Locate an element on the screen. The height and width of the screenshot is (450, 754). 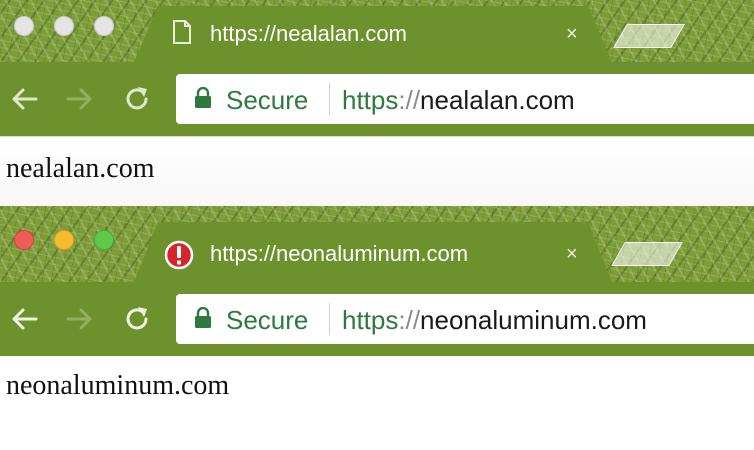
url-host: nealalan.com is located at coordinates (497, 100).